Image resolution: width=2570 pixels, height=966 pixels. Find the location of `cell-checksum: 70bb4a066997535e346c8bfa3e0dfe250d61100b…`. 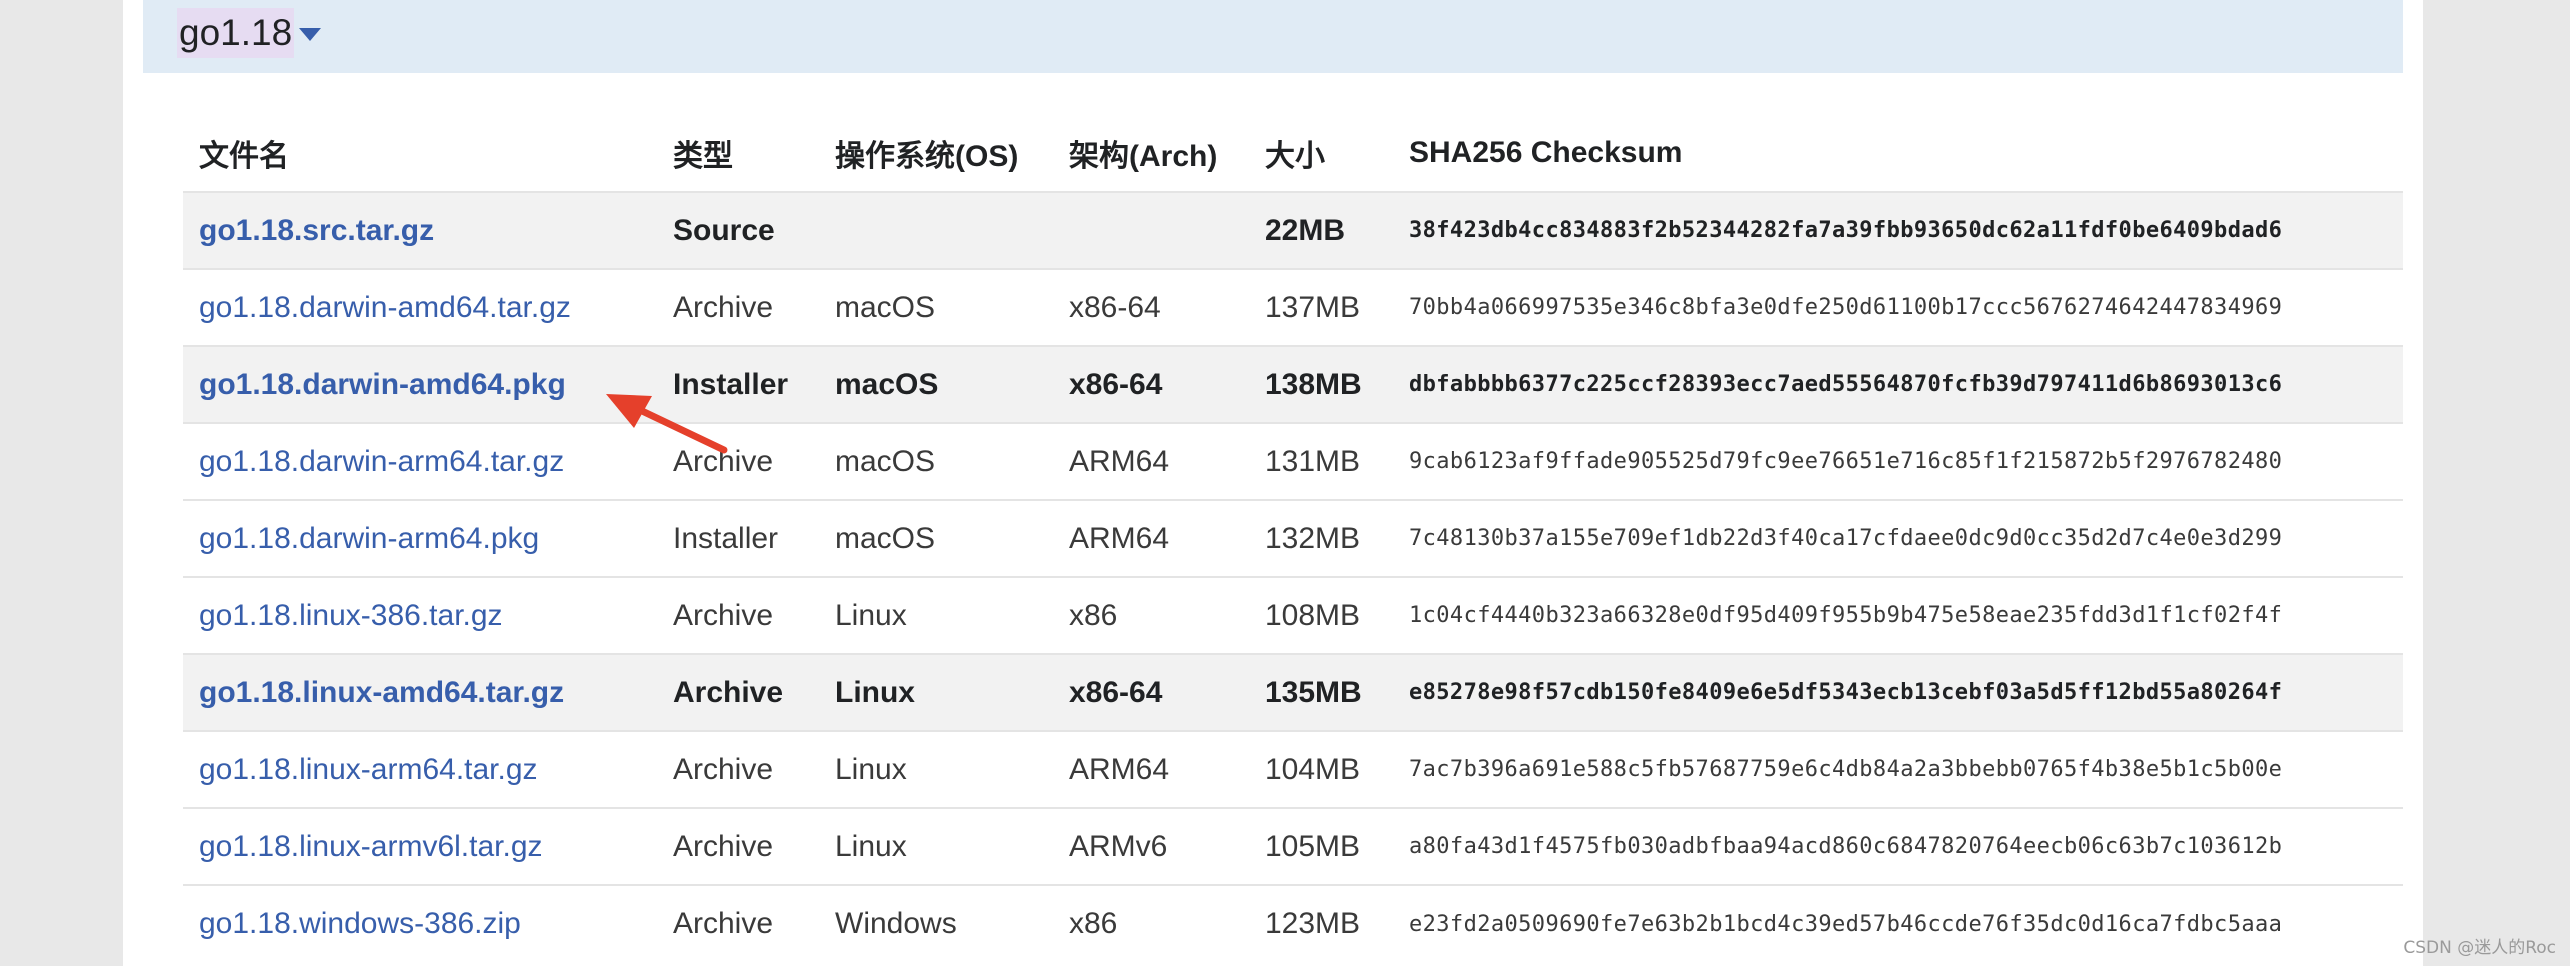

cell-checksum: 70bb4a066997535e346c8bfa3e0dfe250d61100b… is located at coordinates (1898, 307).